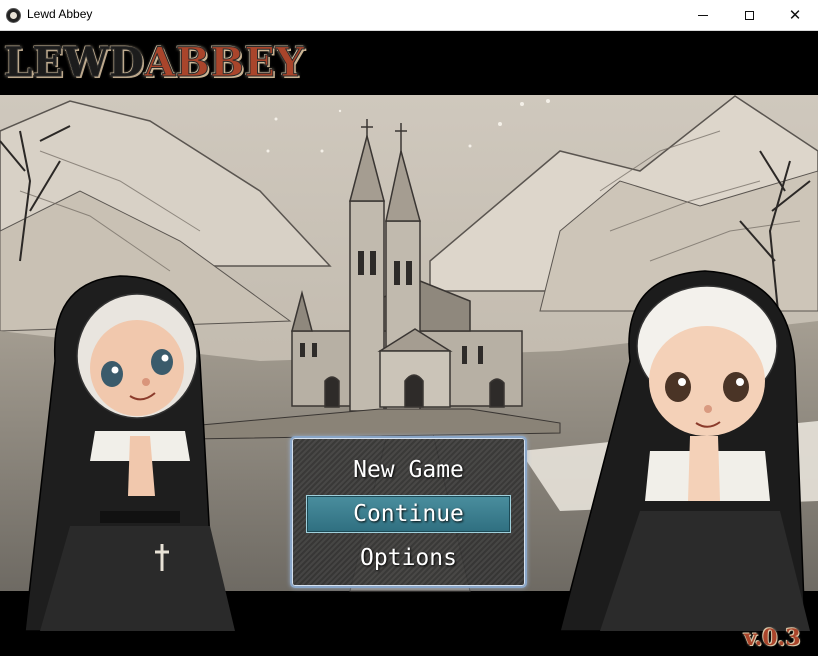 The width and height of the screenshot is (818, 656). What do you see at coordinates (409, 15) in the screenshot?
I see `window-titlebar: Lewd Abbey ✕` at bounding box center [409, 15].